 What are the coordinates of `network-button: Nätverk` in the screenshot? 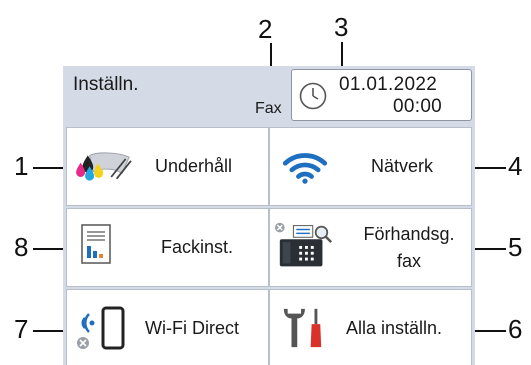 It's located at (370, 166).